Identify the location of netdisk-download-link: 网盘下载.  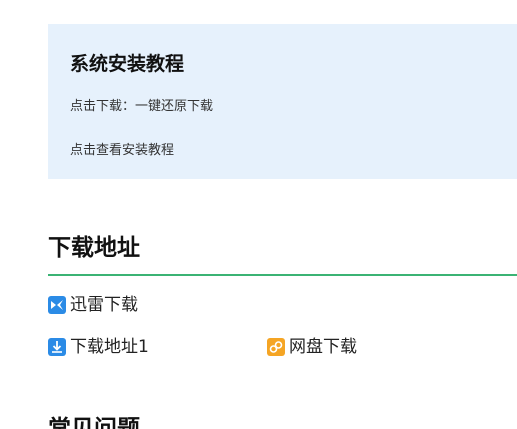
(312, 347).